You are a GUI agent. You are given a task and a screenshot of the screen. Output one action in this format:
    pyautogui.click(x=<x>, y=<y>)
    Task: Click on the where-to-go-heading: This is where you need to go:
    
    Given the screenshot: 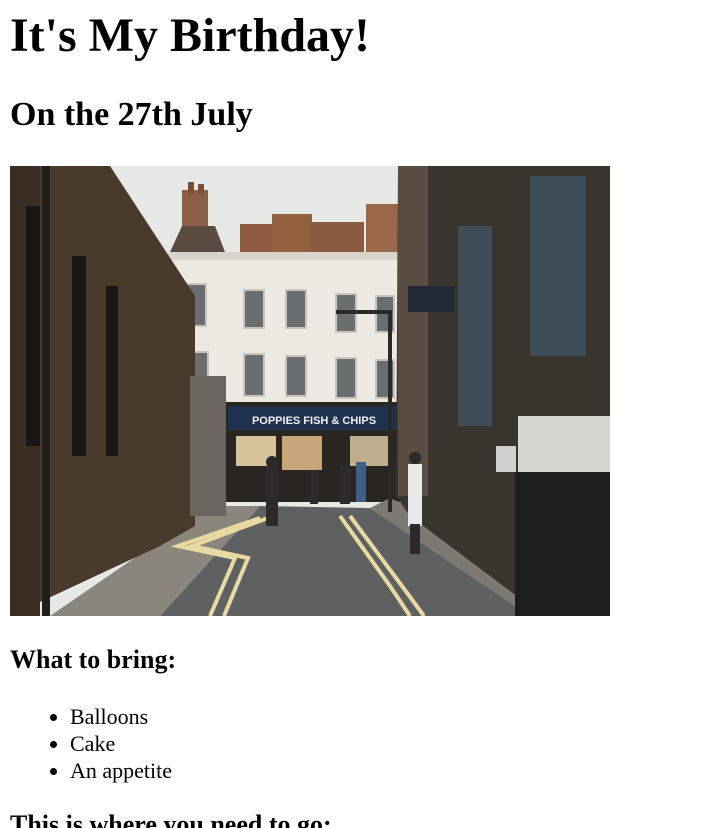 What is the action you would take?
    pyautogui.click(x=171, y=819)
    